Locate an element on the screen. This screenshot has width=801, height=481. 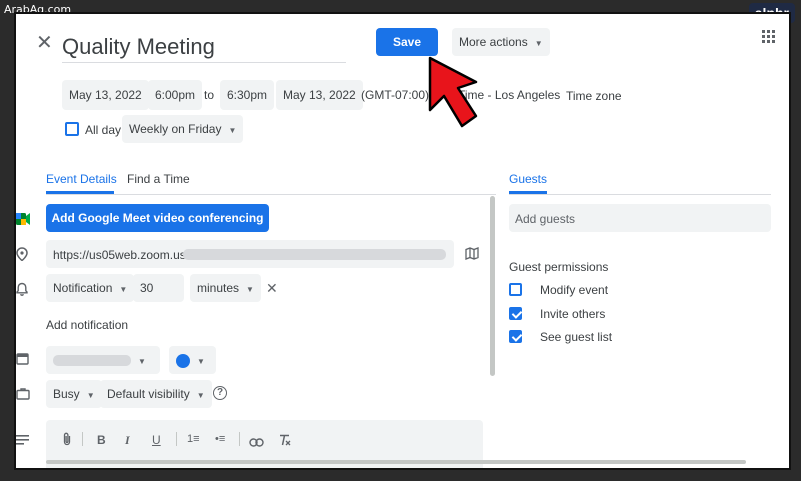
map-icon is located at coordinates (472, 256).